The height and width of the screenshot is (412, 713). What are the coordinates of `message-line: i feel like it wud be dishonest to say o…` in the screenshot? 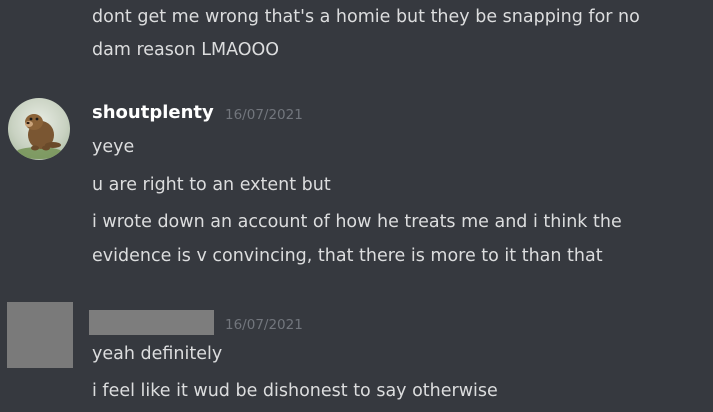 It's located at (295, 391).